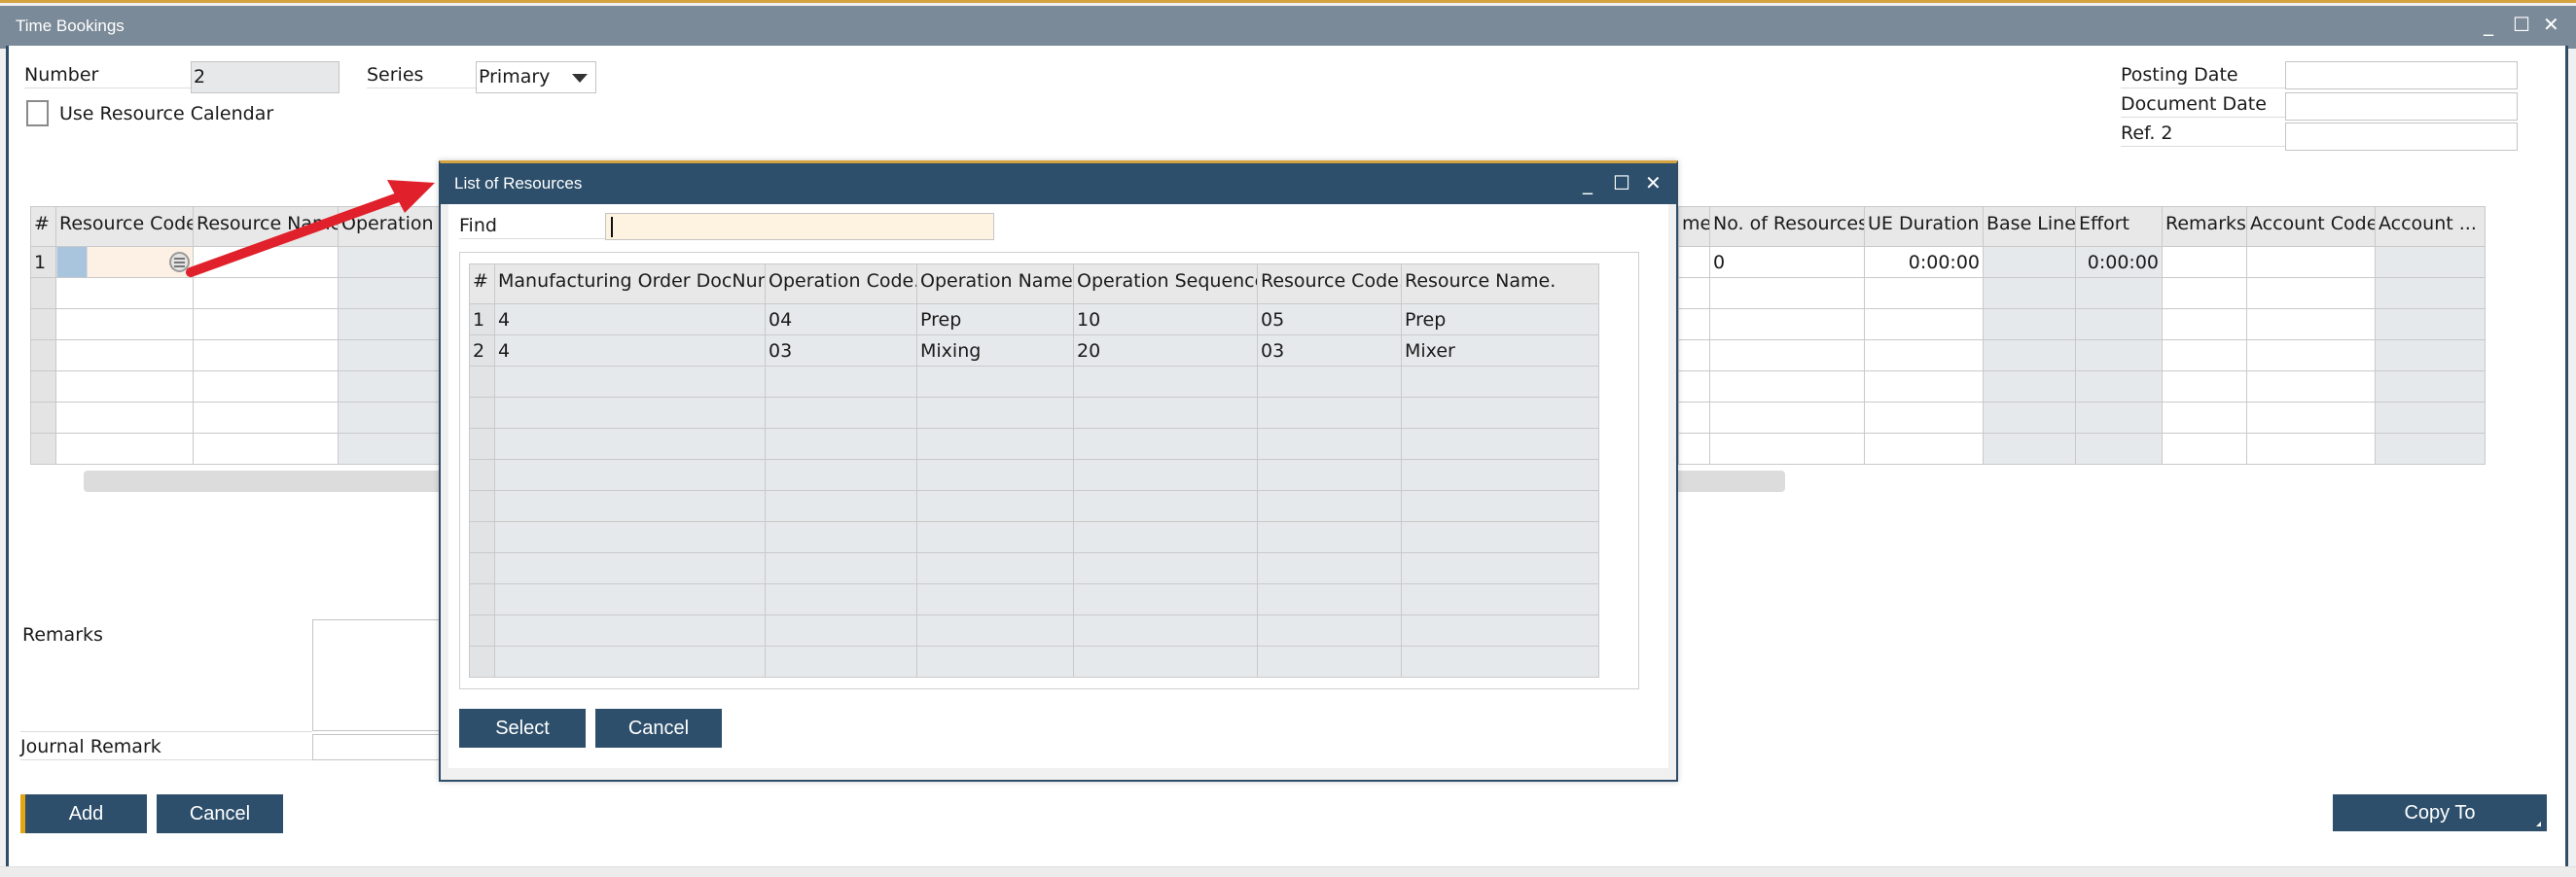 This screenshot has height=877, width=2576. Describe the element at coordinates (385, 675) in the screenshot. I see `remarks-textarea` at that location.